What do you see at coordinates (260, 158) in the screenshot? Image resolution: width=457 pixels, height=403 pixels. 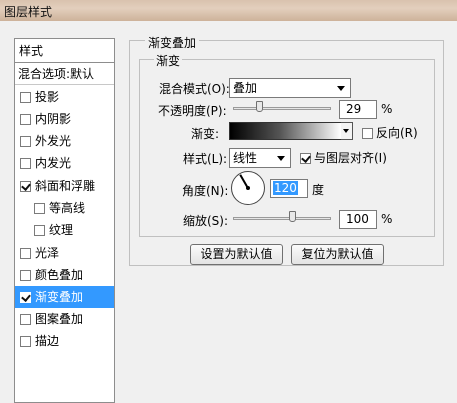 I see `style-select: 线性` at bounding box center [260, 158].